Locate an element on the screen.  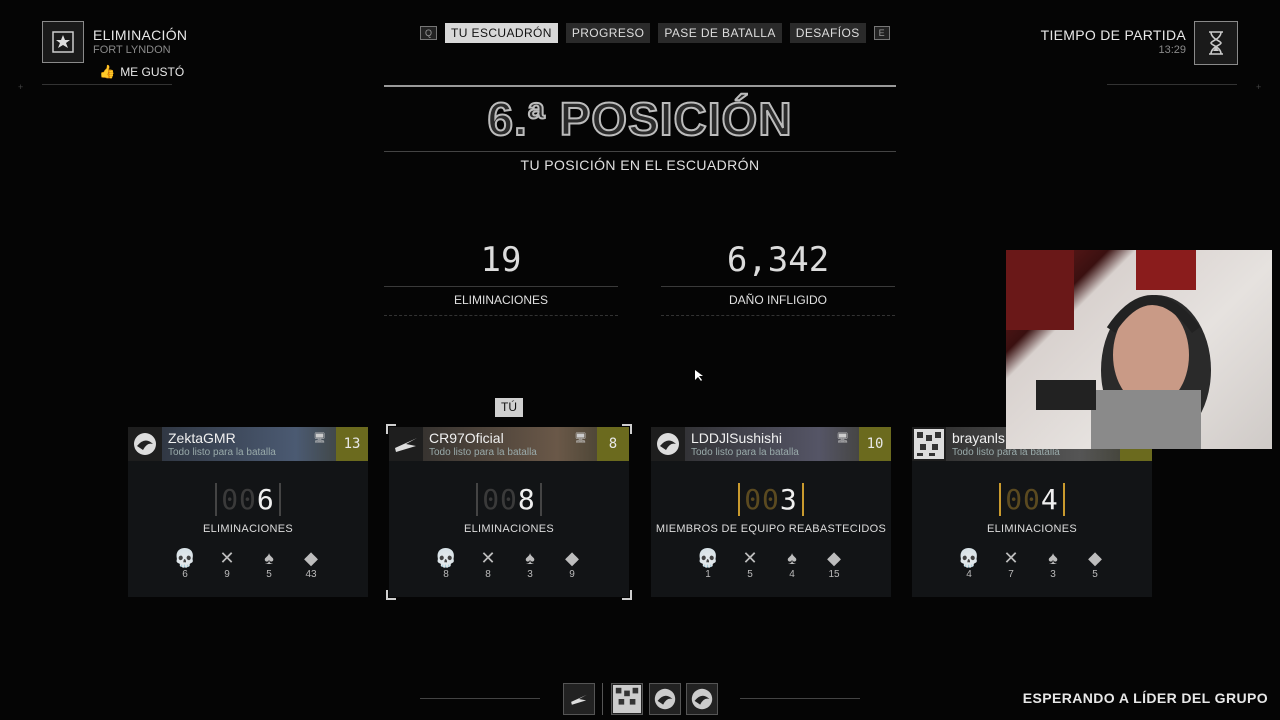
player-name: LDDJlSushishi is located at coordinates (737, 438).